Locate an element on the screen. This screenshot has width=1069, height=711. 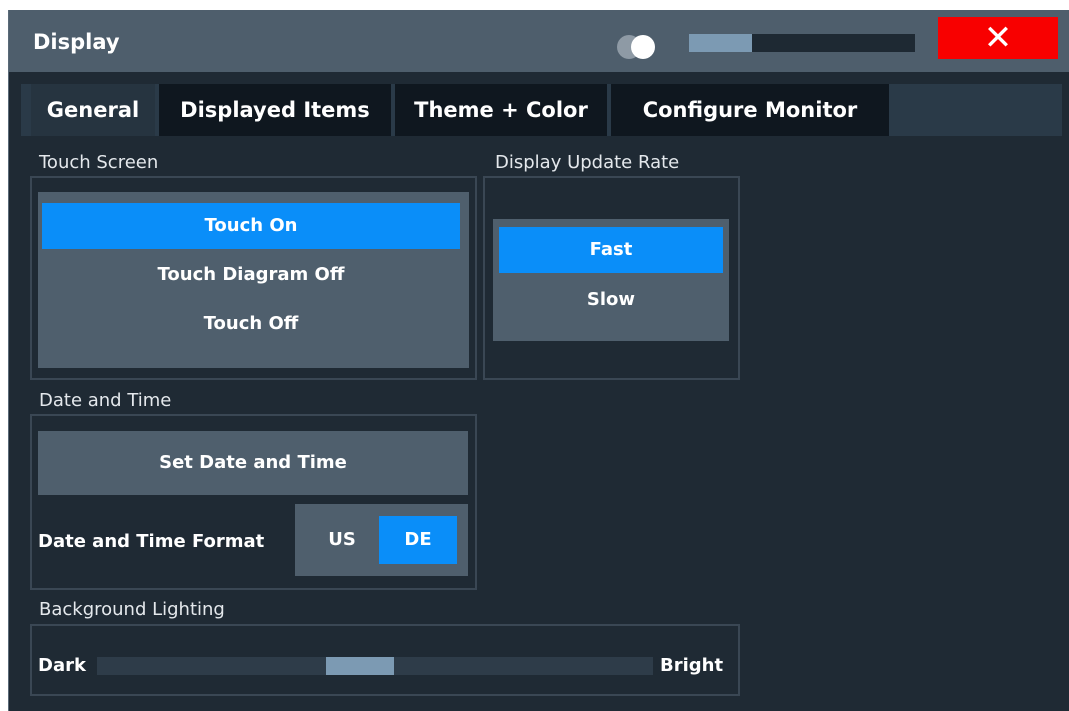
transparency-slider-fill is located at coordinates (720, 43).